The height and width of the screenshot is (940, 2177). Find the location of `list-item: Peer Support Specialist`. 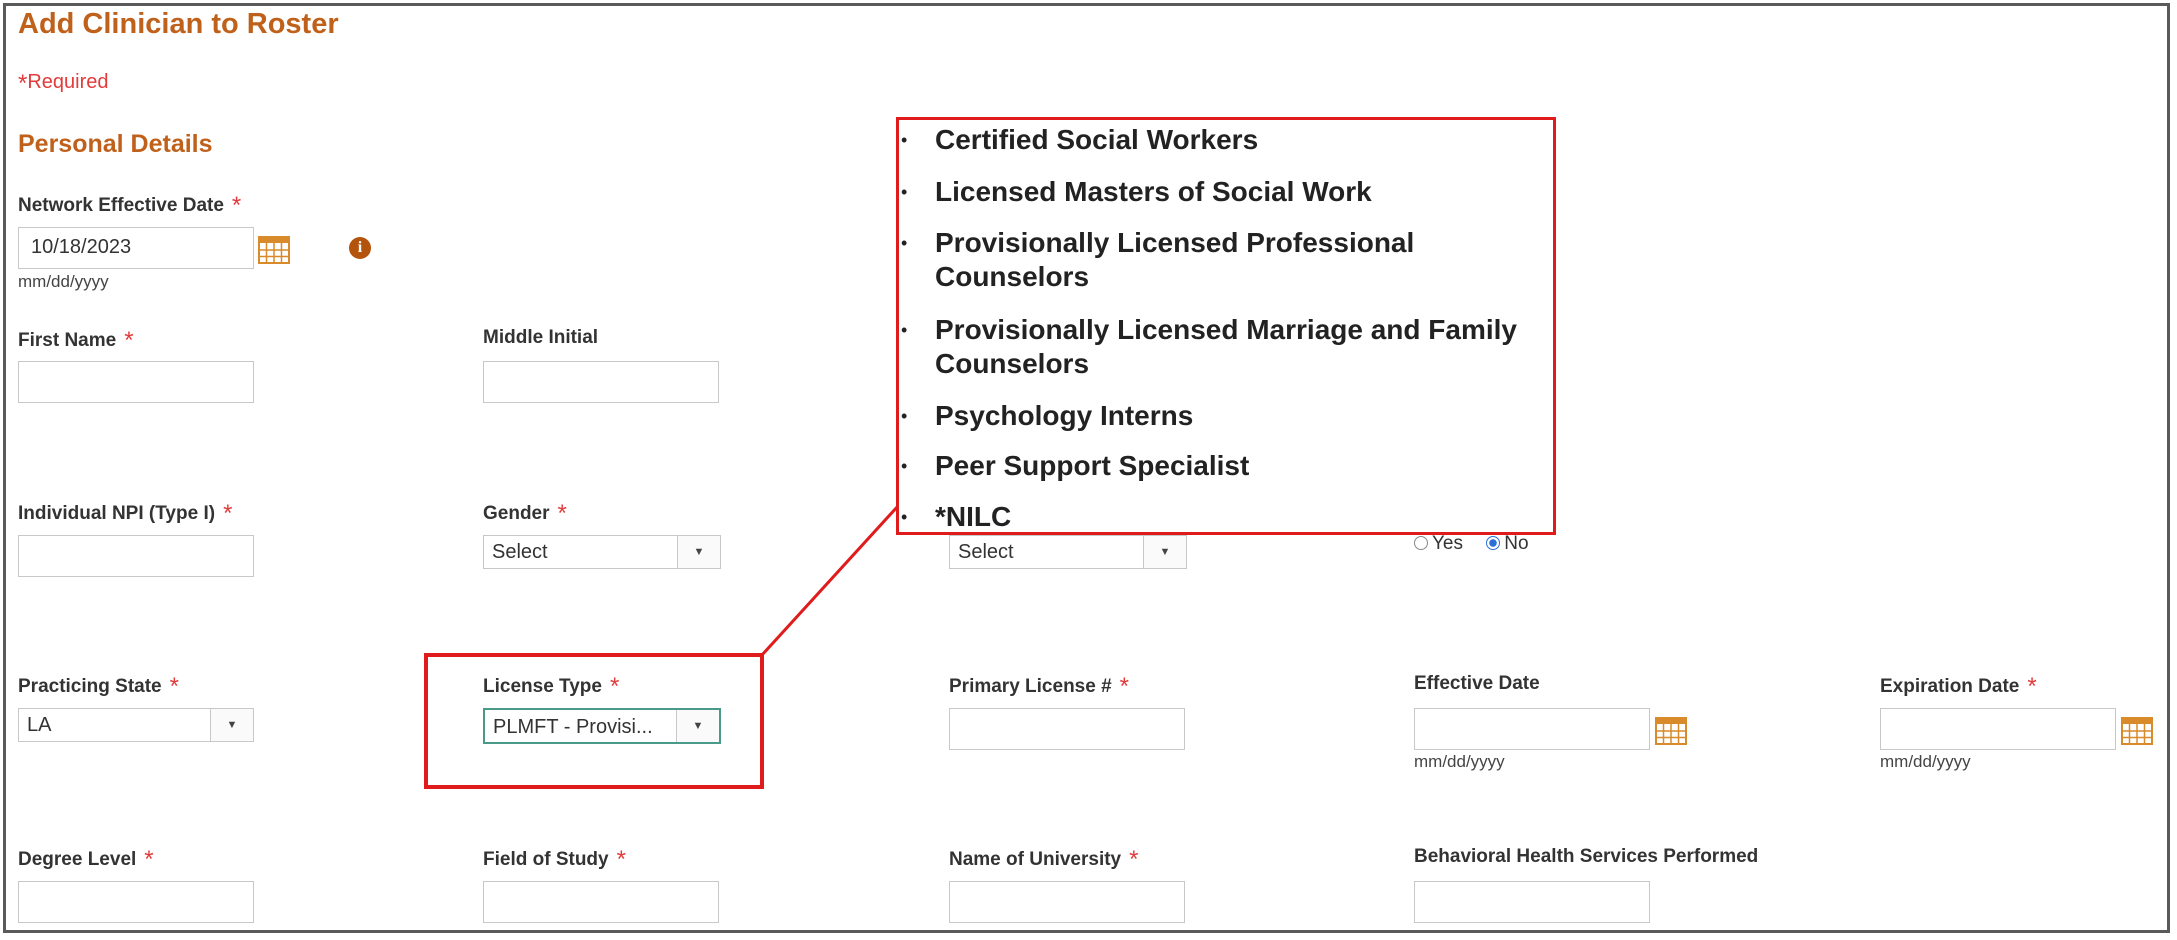

list-item: Peer Support Specialist is located at coordinates (1228, 466).